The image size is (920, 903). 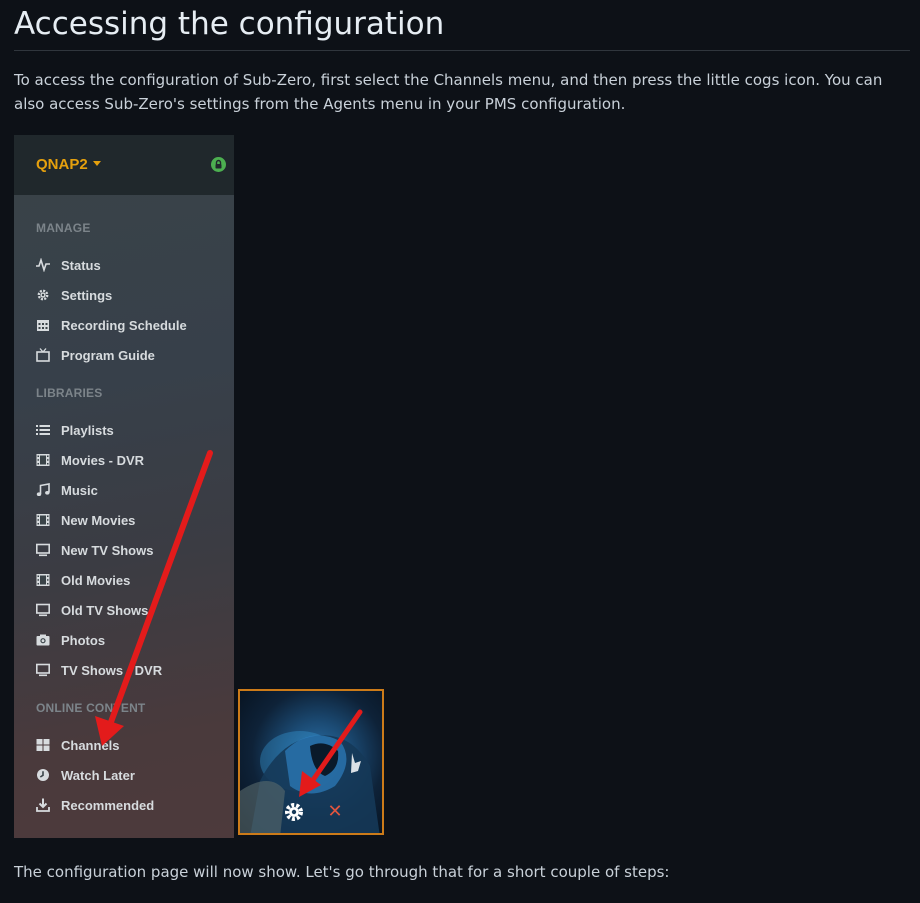 I want to click on channel-thumbnail: ✕, so click(x=311, y=762).